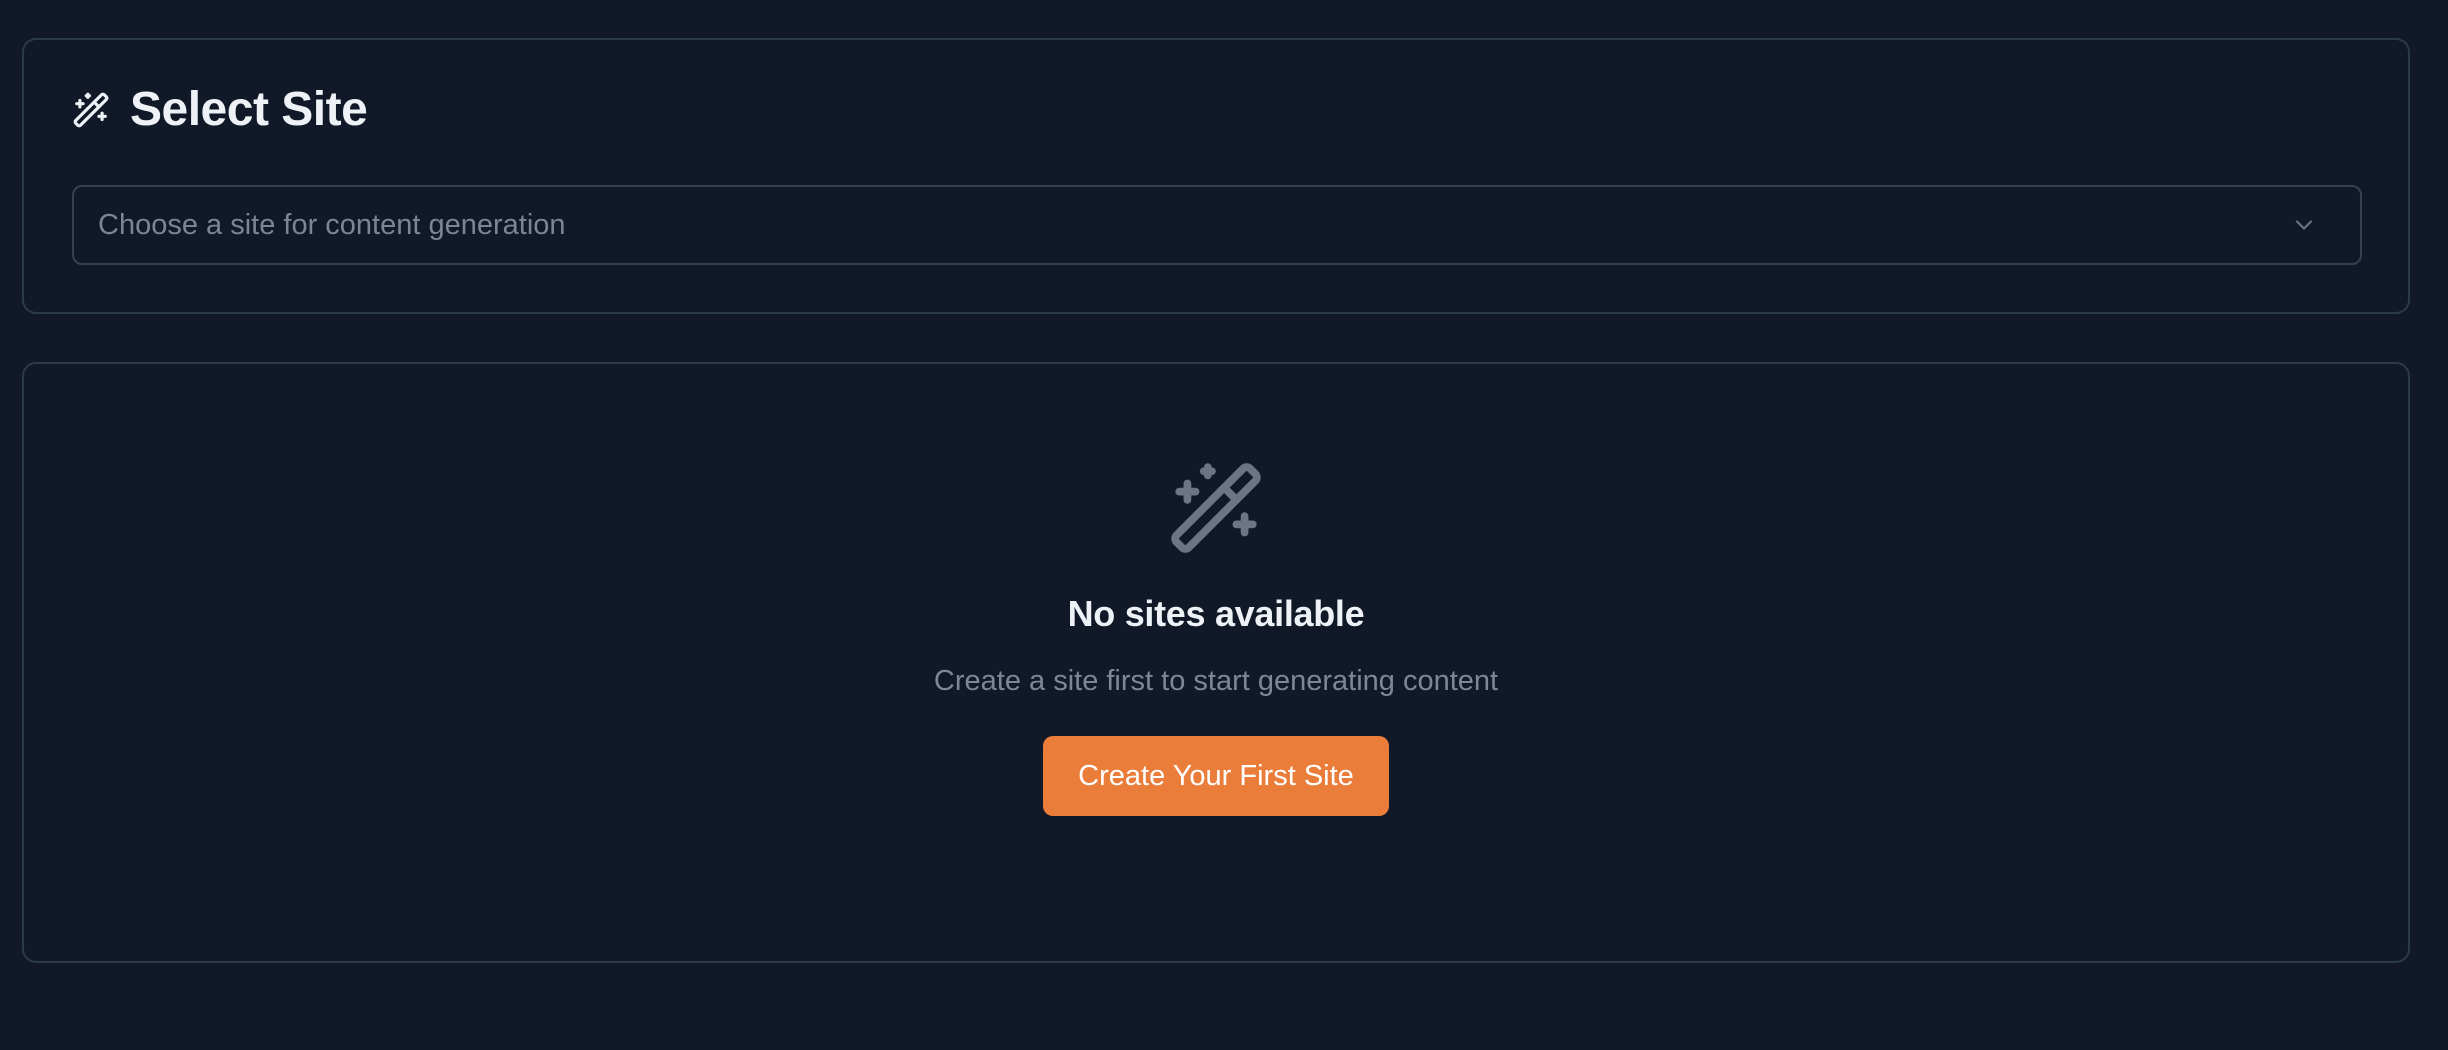  Describe the element at coordinates (1216, 613) in the screenshot. I see `empty-state-title: No sites available` at that location.